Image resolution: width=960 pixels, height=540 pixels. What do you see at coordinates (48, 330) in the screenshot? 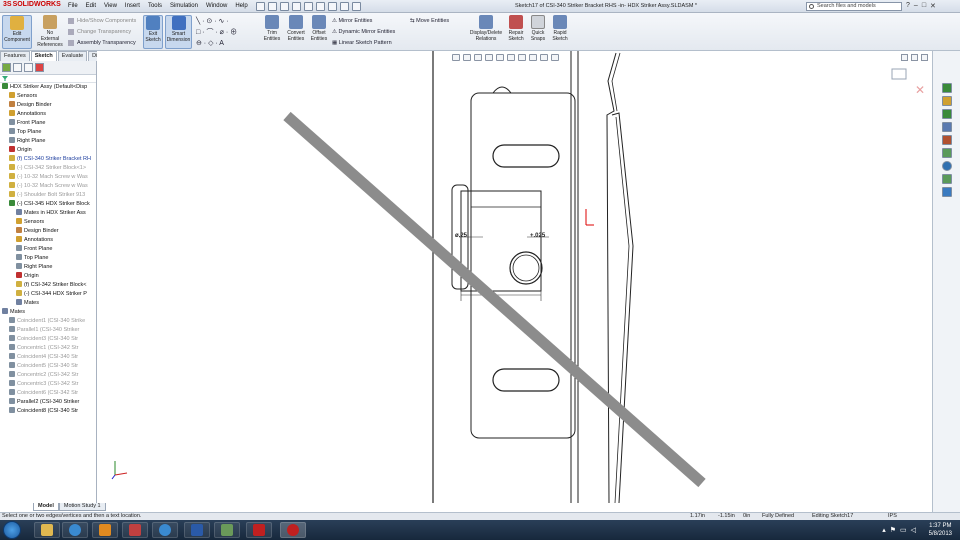
I see `tree-item: Parallel1 (CSI-340 Striker` at bounding box center [48, 330].